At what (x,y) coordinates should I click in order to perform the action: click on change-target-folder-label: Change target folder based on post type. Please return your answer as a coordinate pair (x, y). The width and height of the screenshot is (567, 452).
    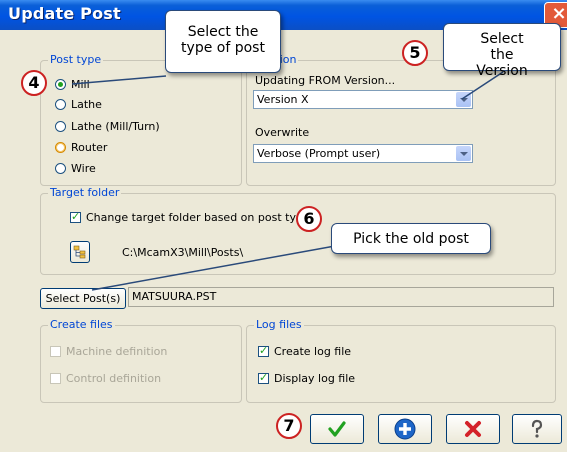
    Looking at the image, I should click on (198, 217).